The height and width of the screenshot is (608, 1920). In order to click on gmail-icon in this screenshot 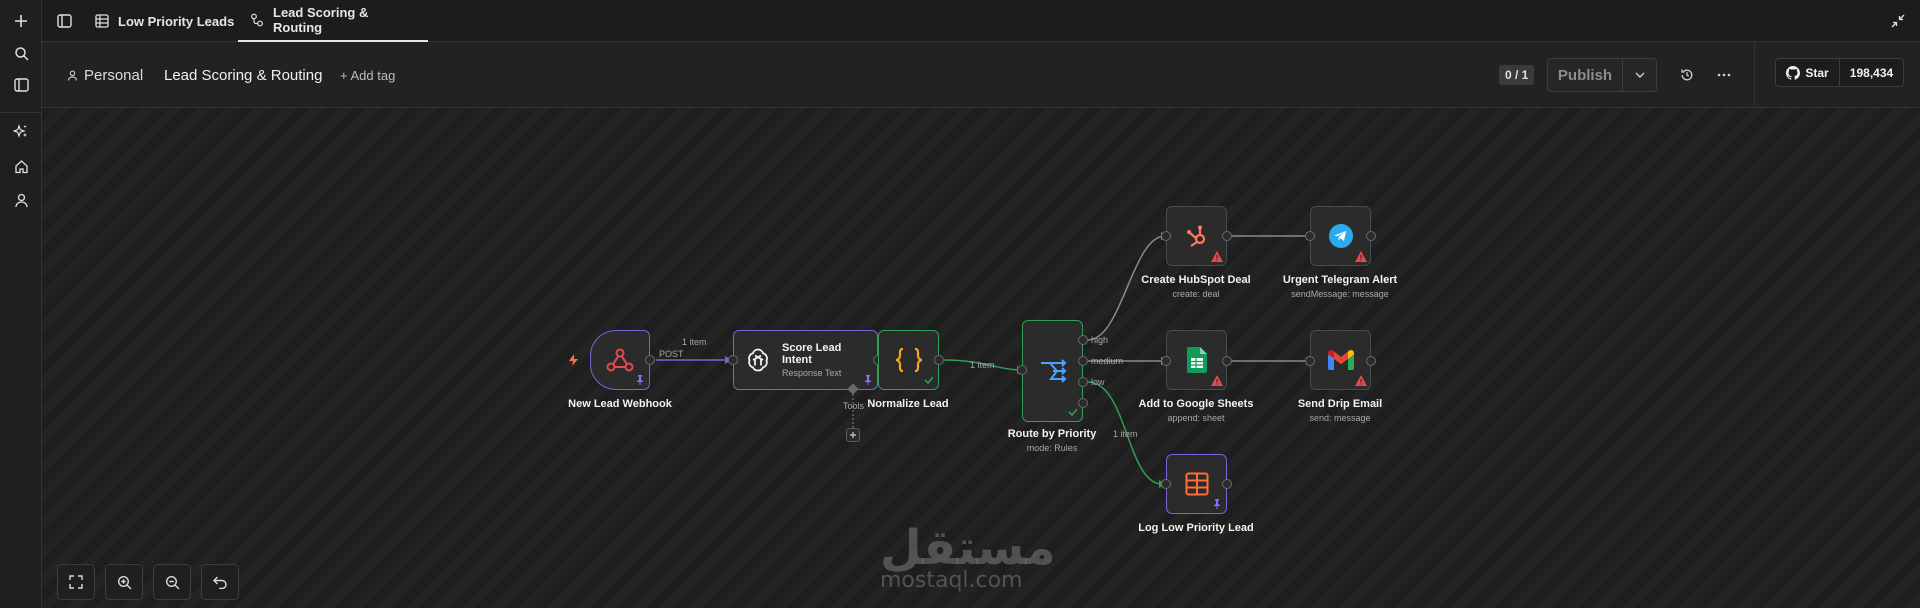, I will do `click(1340, 360)`.